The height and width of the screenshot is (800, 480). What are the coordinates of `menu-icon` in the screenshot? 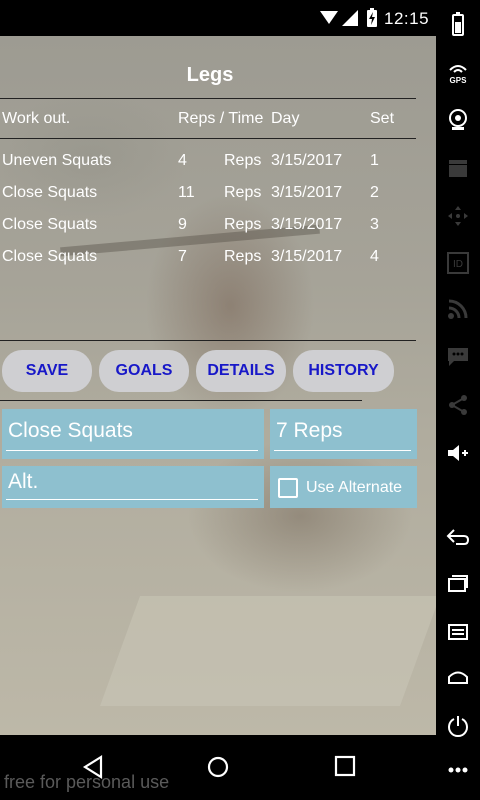 It's located at (458, 632).